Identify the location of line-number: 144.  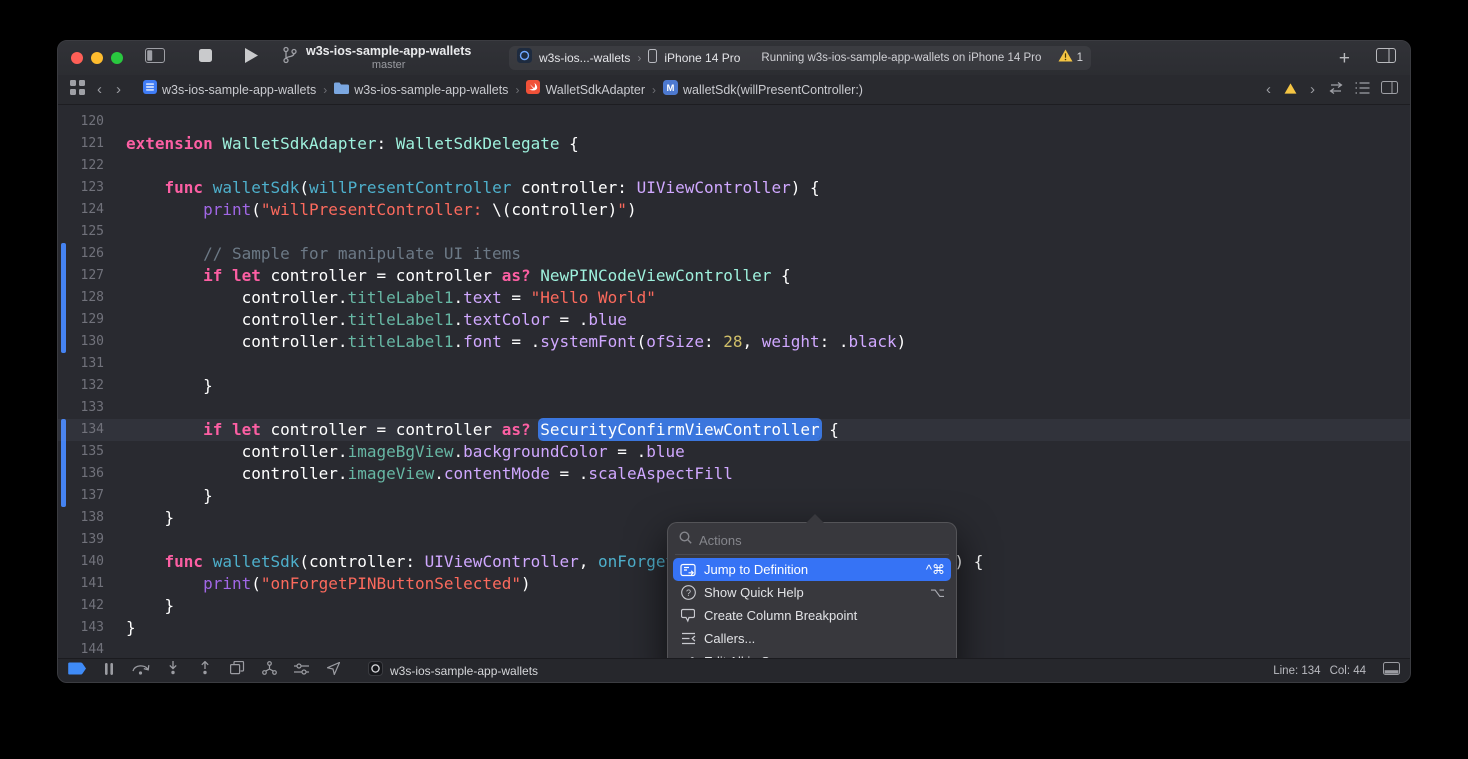
(81, 648).